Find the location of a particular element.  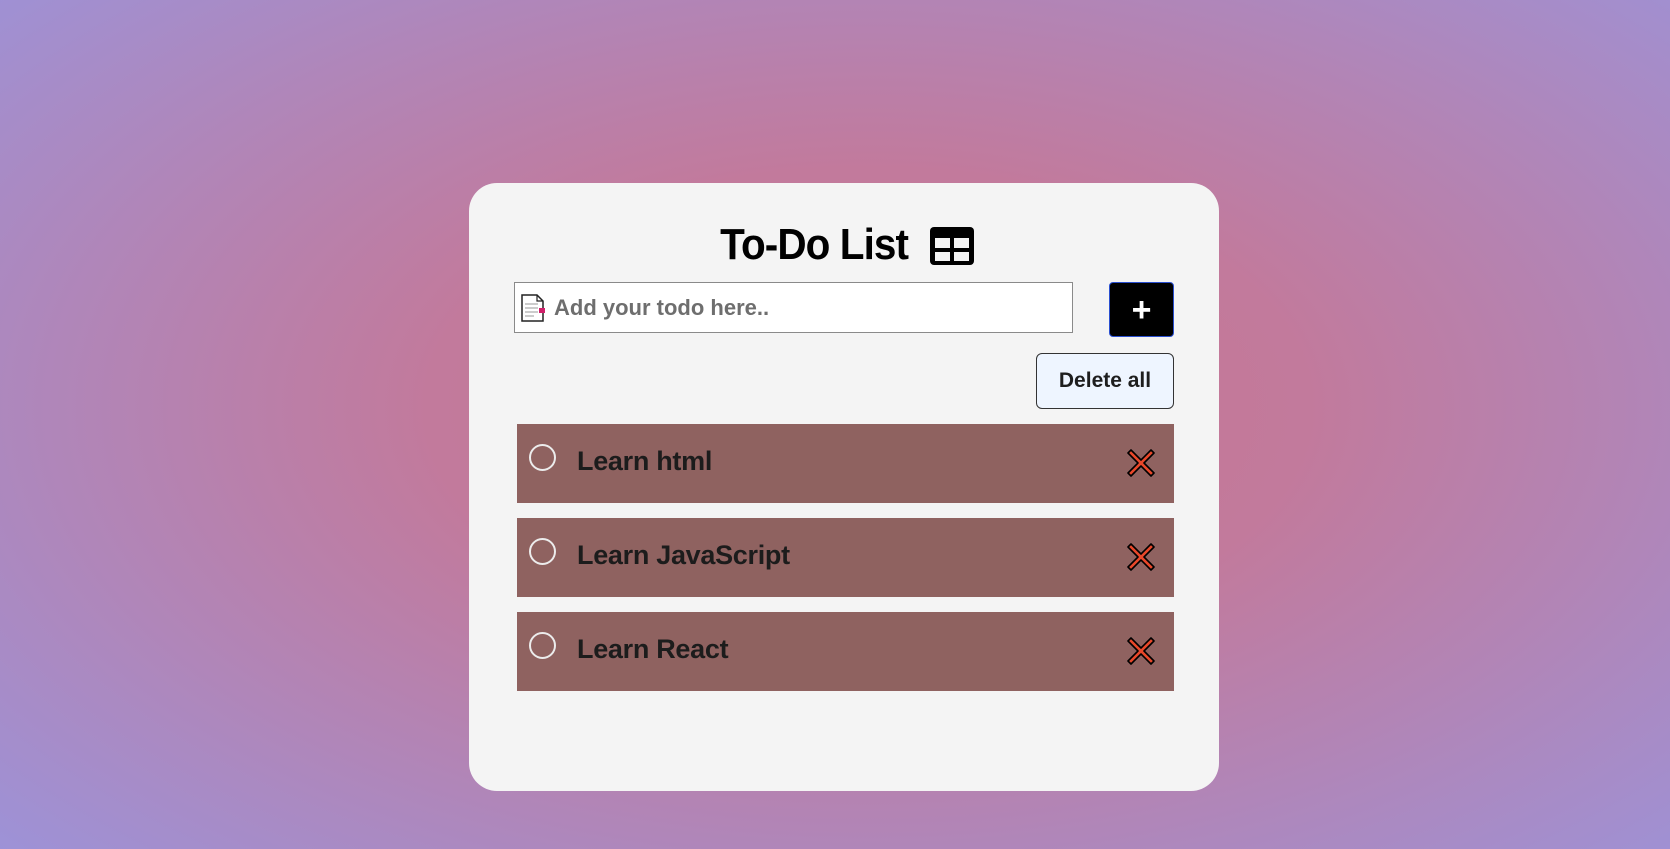

todo-input-wrapper is located at coordinates (793, 307).